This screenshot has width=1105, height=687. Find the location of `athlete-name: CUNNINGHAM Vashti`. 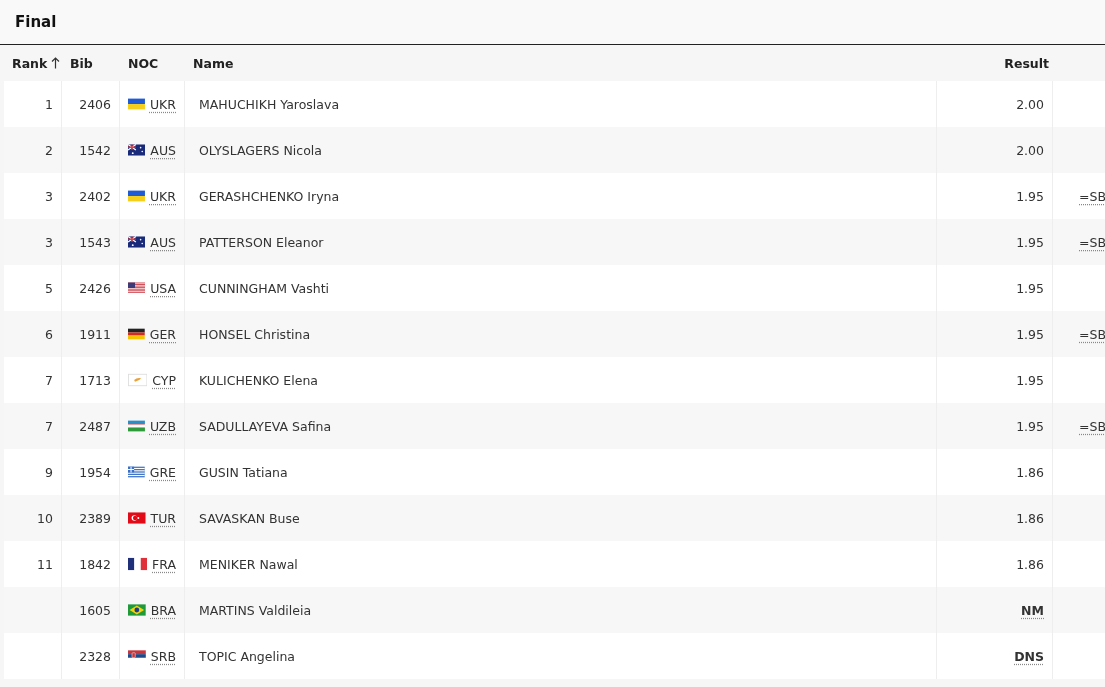

athlete-name: CUNNINGHAM Vashti is located at coordinates (264, 288).